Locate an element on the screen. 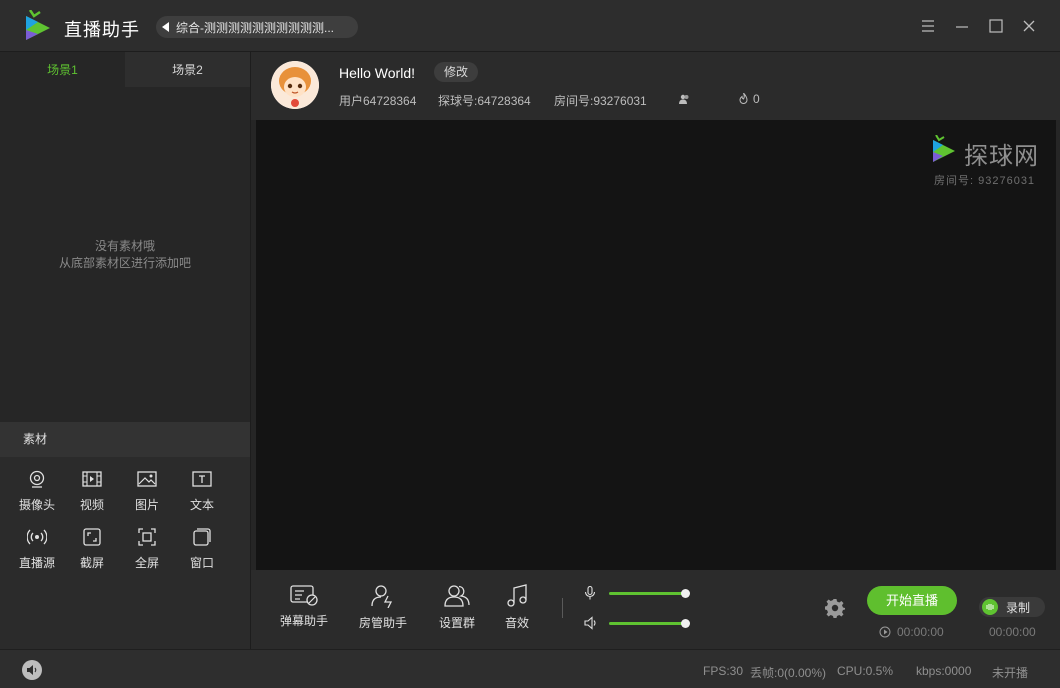  dropped-frames: 丢帧:0(0.00%) is located at coordinates (788, 673).